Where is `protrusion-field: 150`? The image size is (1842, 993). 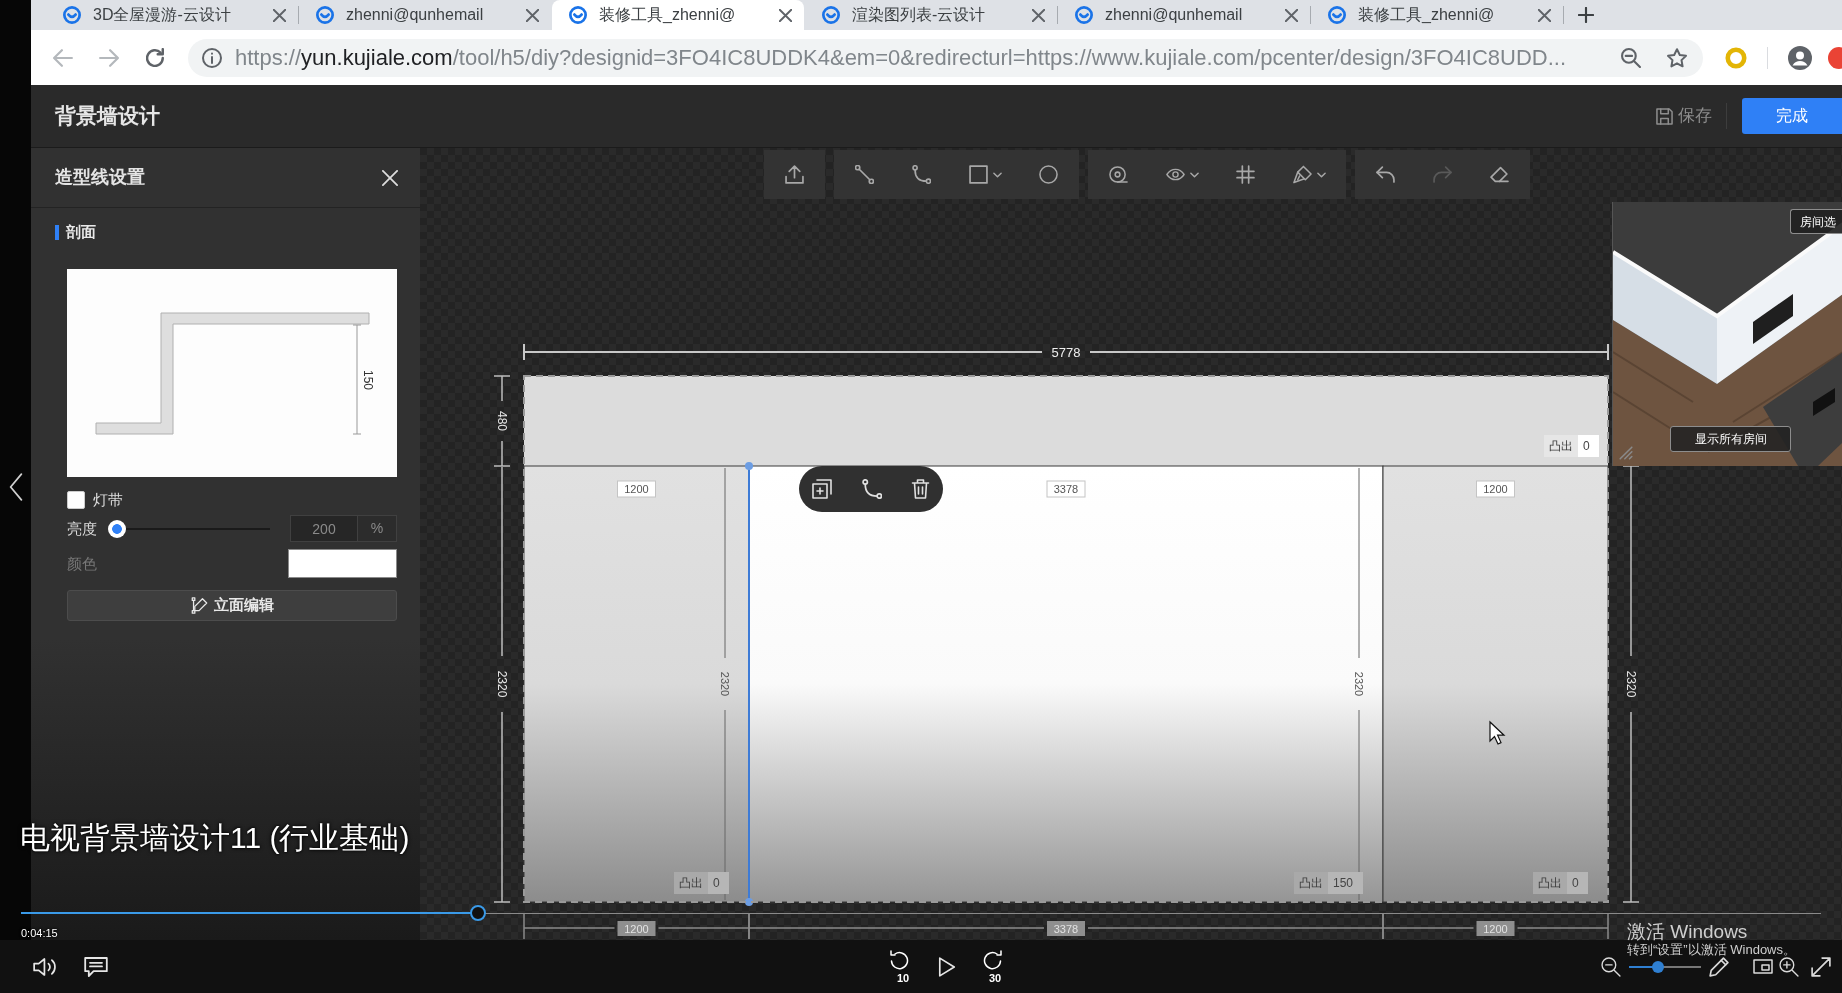
protrusion-field: 150 is located at coordinates (1345, 883).